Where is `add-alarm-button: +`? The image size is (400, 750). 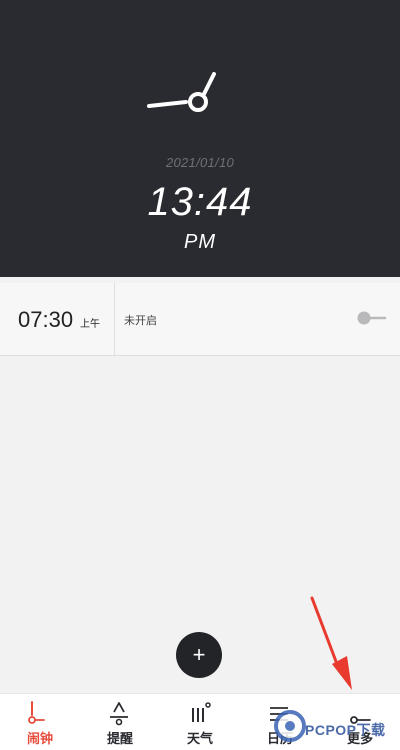 add-alarm-button: + is located at coordinates (199, 655).